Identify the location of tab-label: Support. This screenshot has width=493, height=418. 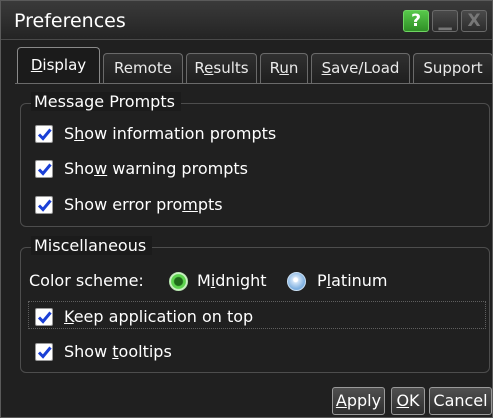
(453, 68).